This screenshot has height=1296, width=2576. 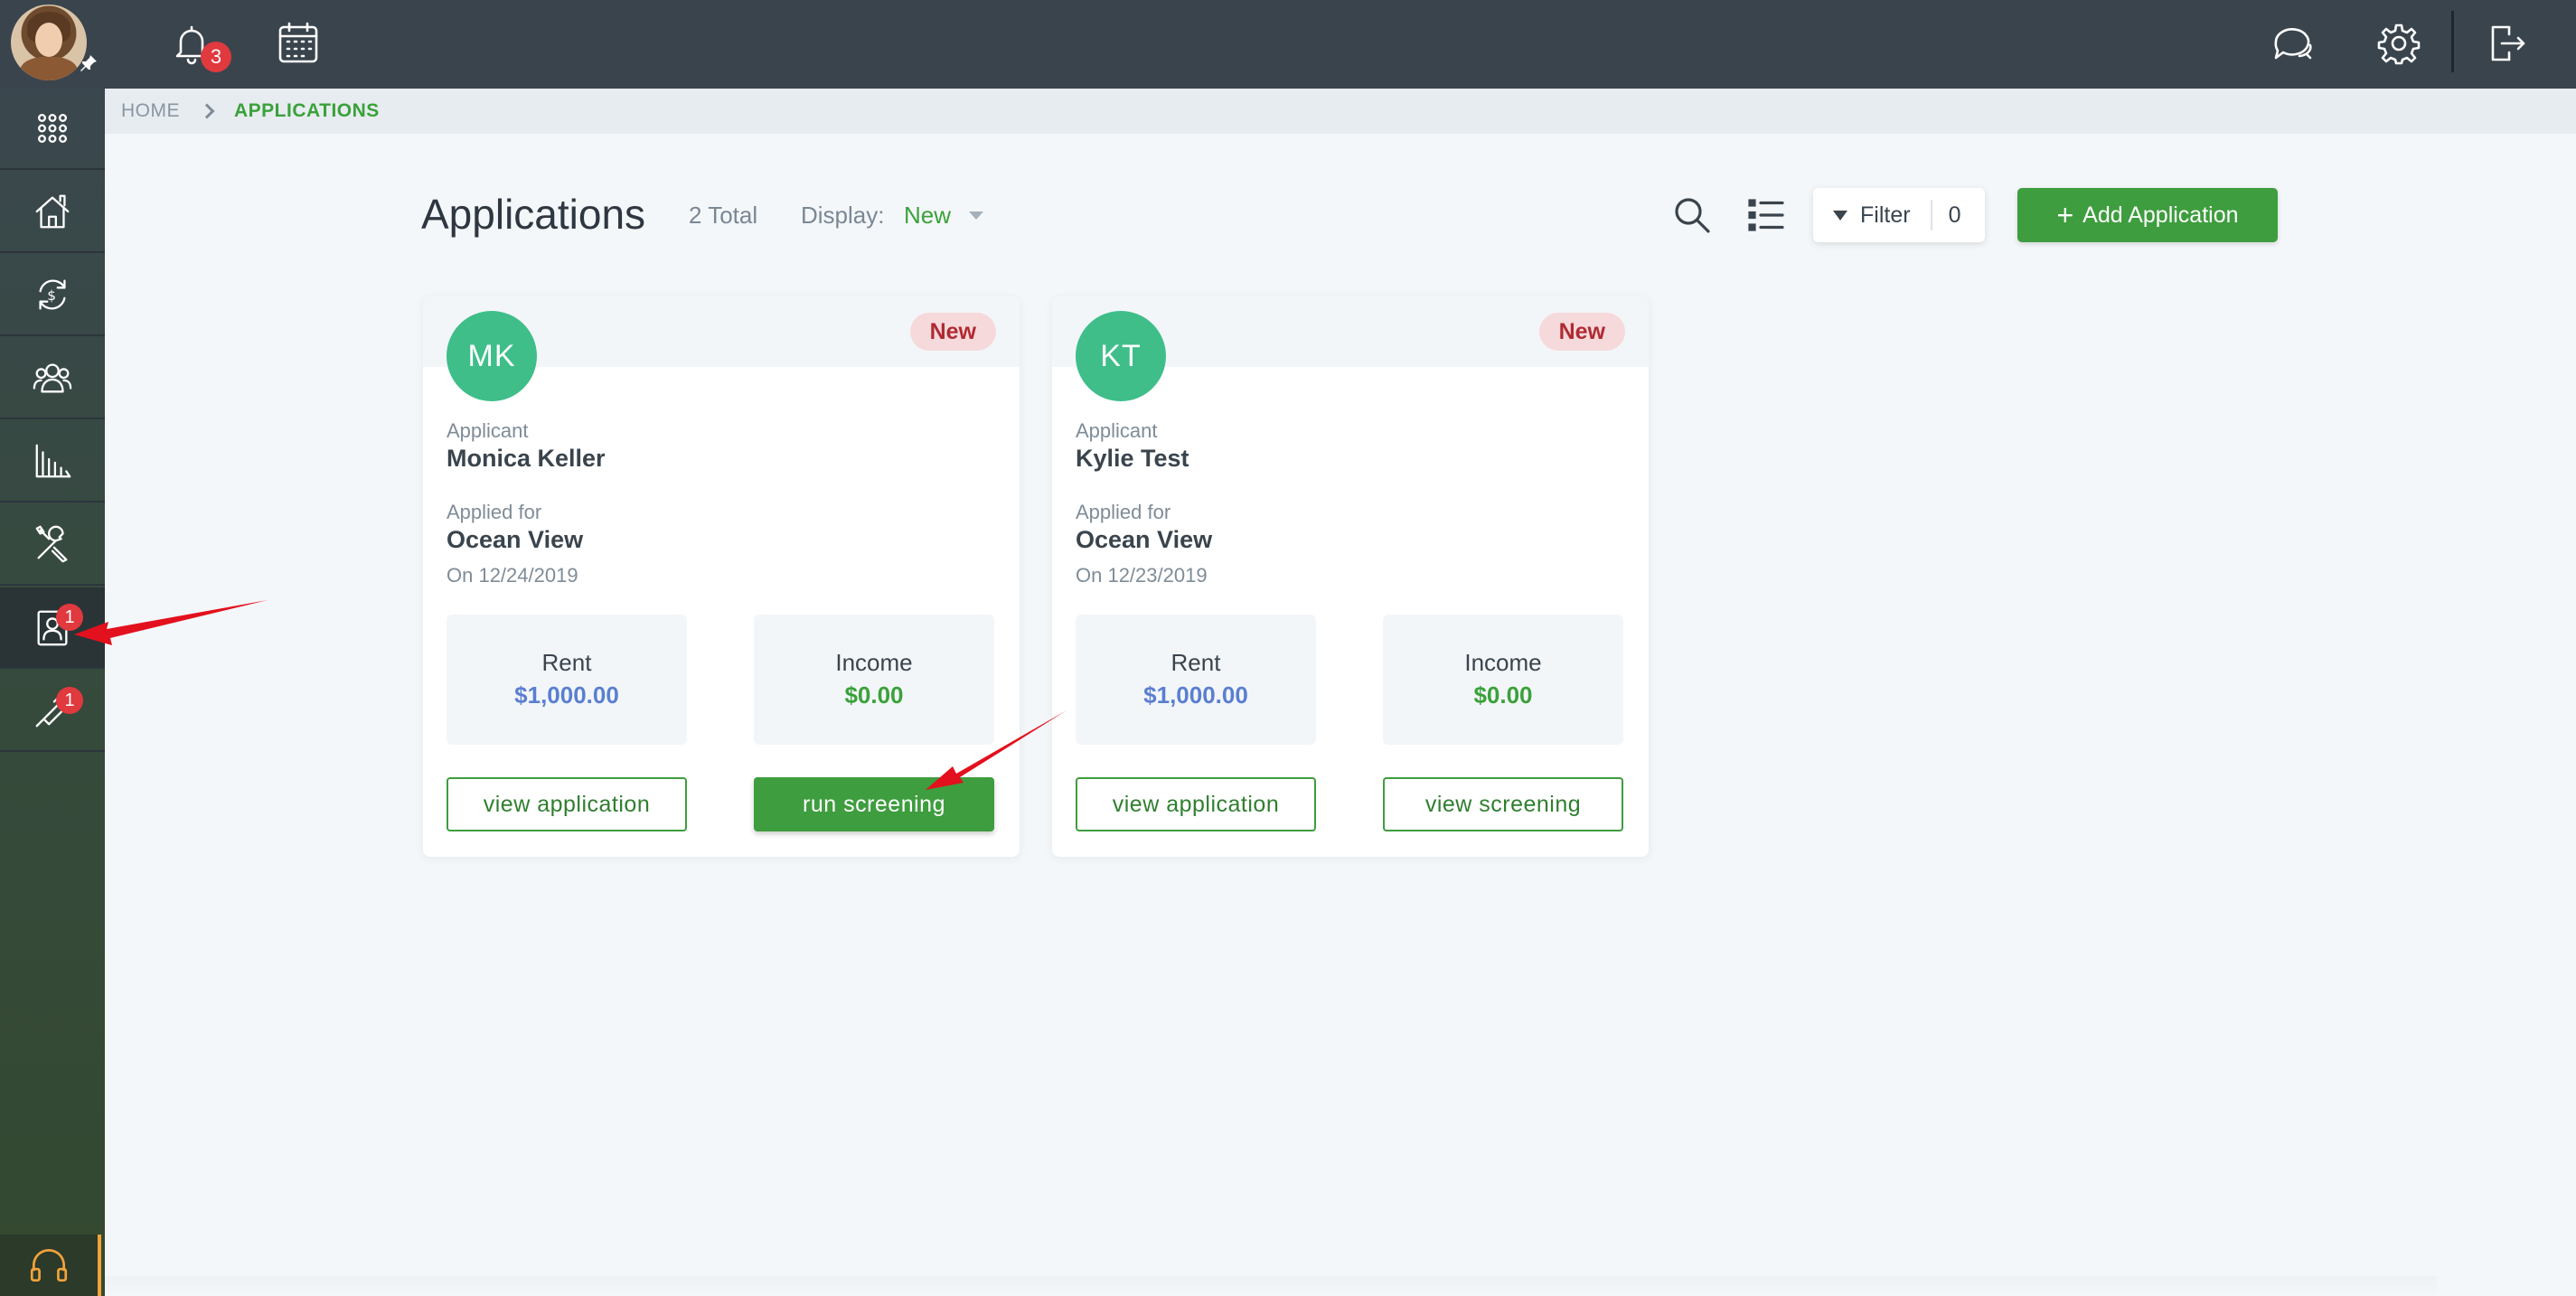 What do you see at coordinates (1840, 215) in the screenshot?
I see `filter-icon` at bounding box center [1840, 215].